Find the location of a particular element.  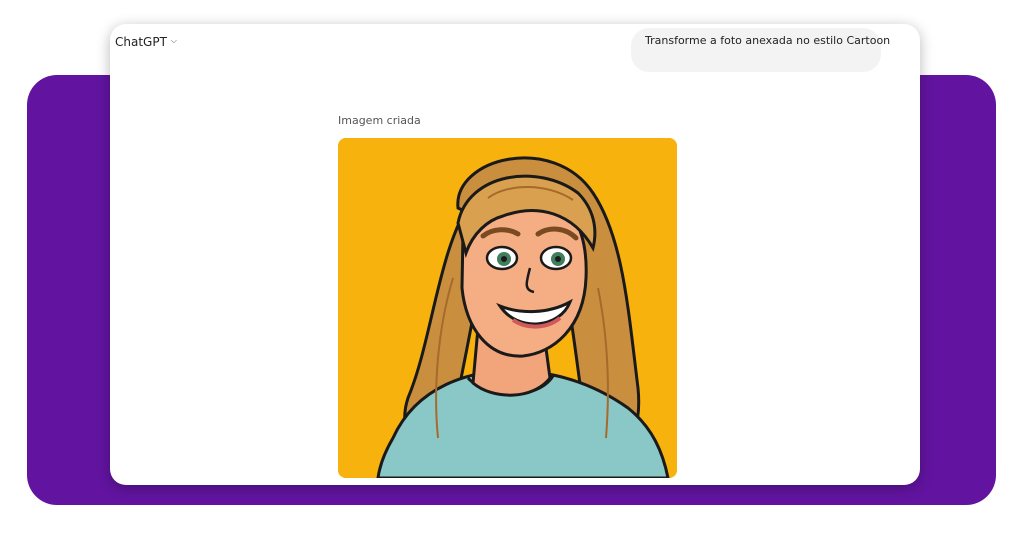

image-created-label: Imagem criada is located at coordinates (379, 120).